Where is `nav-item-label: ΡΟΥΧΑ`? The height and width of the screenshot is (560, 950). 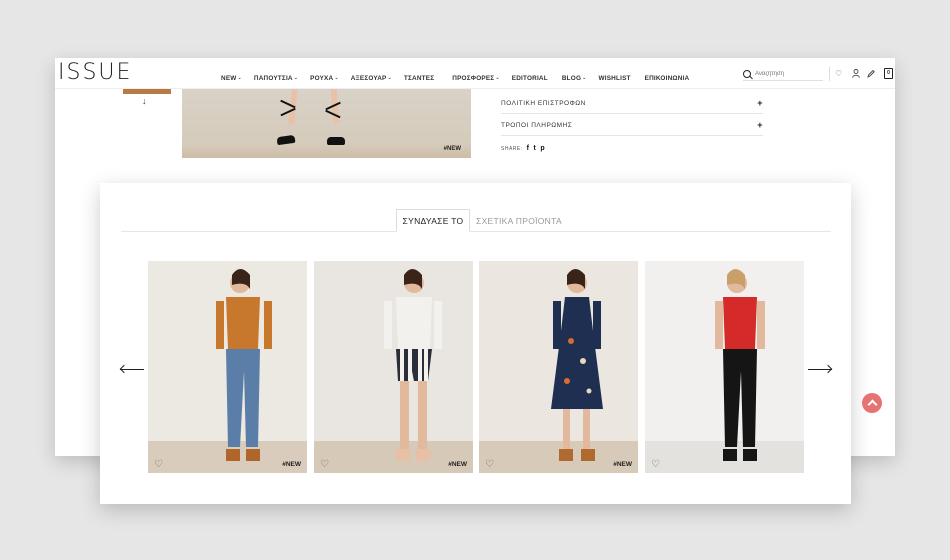 nav-item-label: ΡΟΥΧΑ is located at coordinates (322, 78).